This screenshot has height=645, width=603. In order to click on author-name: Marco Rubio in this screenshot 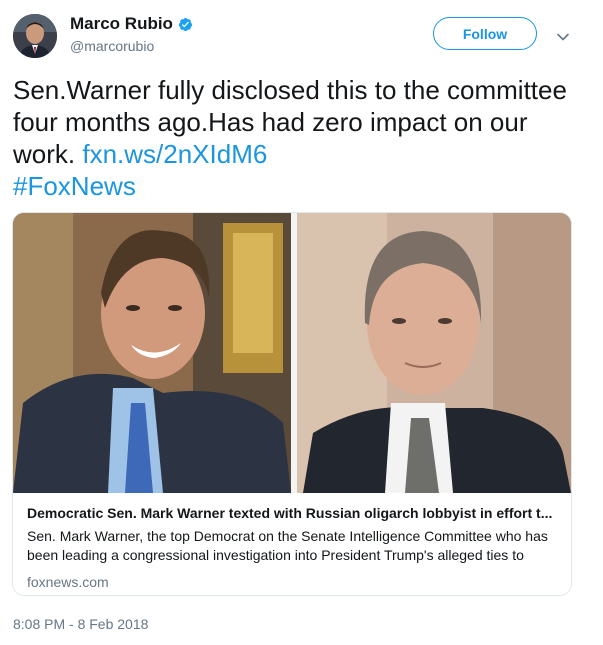, I will do `click(121, 24)`.